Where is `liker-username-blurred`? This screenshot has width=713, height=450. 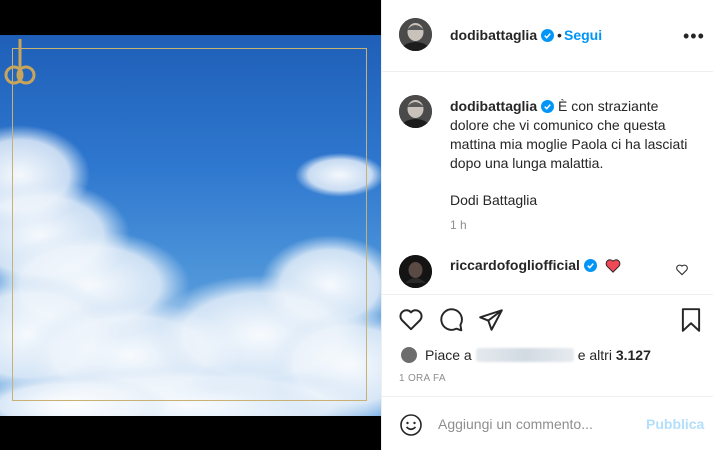
liker-username-blurred is located at coordinates (524, 355).